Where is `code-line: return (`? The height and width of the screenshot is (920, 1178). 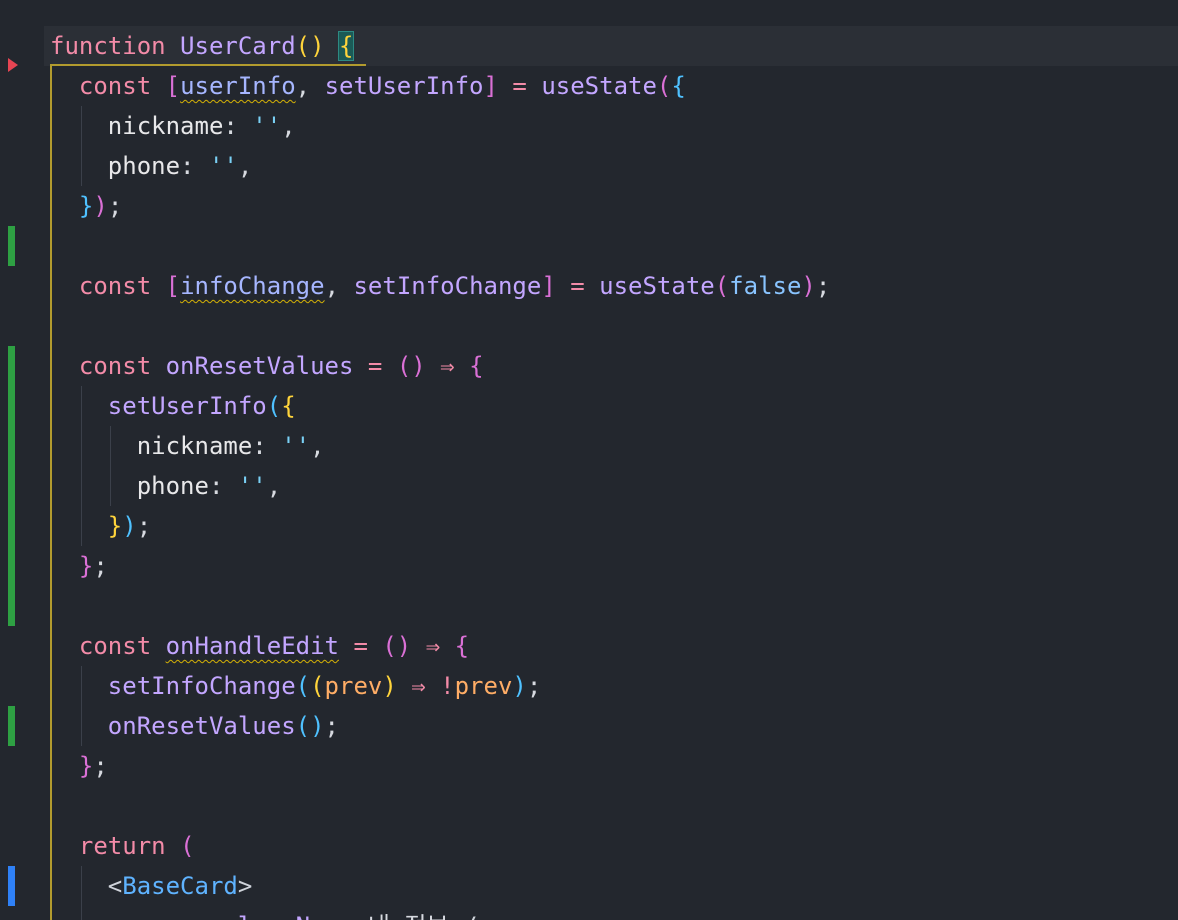
code-line: return ( is located at coordinates (614, 846).